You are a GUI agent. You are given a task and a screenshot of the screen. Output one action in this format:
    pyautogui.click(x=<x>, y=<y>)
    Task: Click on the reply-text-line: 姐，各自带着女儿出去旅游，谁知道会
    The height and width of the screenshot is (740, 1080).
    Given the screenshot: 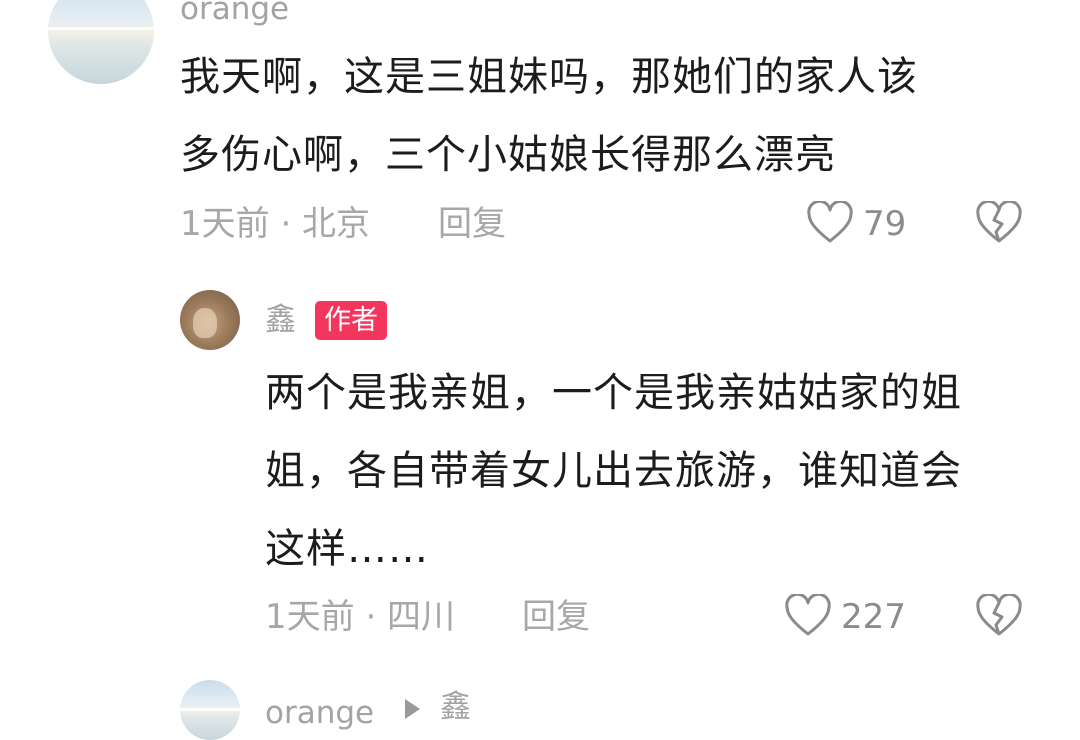 What is the action you would take?
    pyautogui.click(x=613, y=471)
    